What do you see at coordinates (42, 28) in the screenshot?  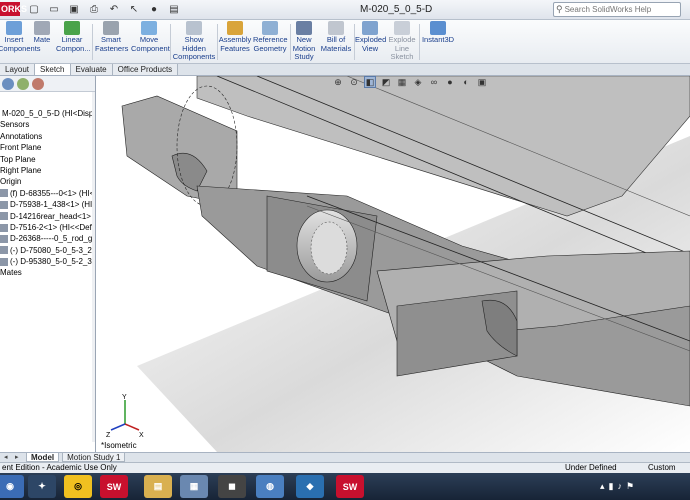 I see `mate-icon` at bounding box center [42, 28].